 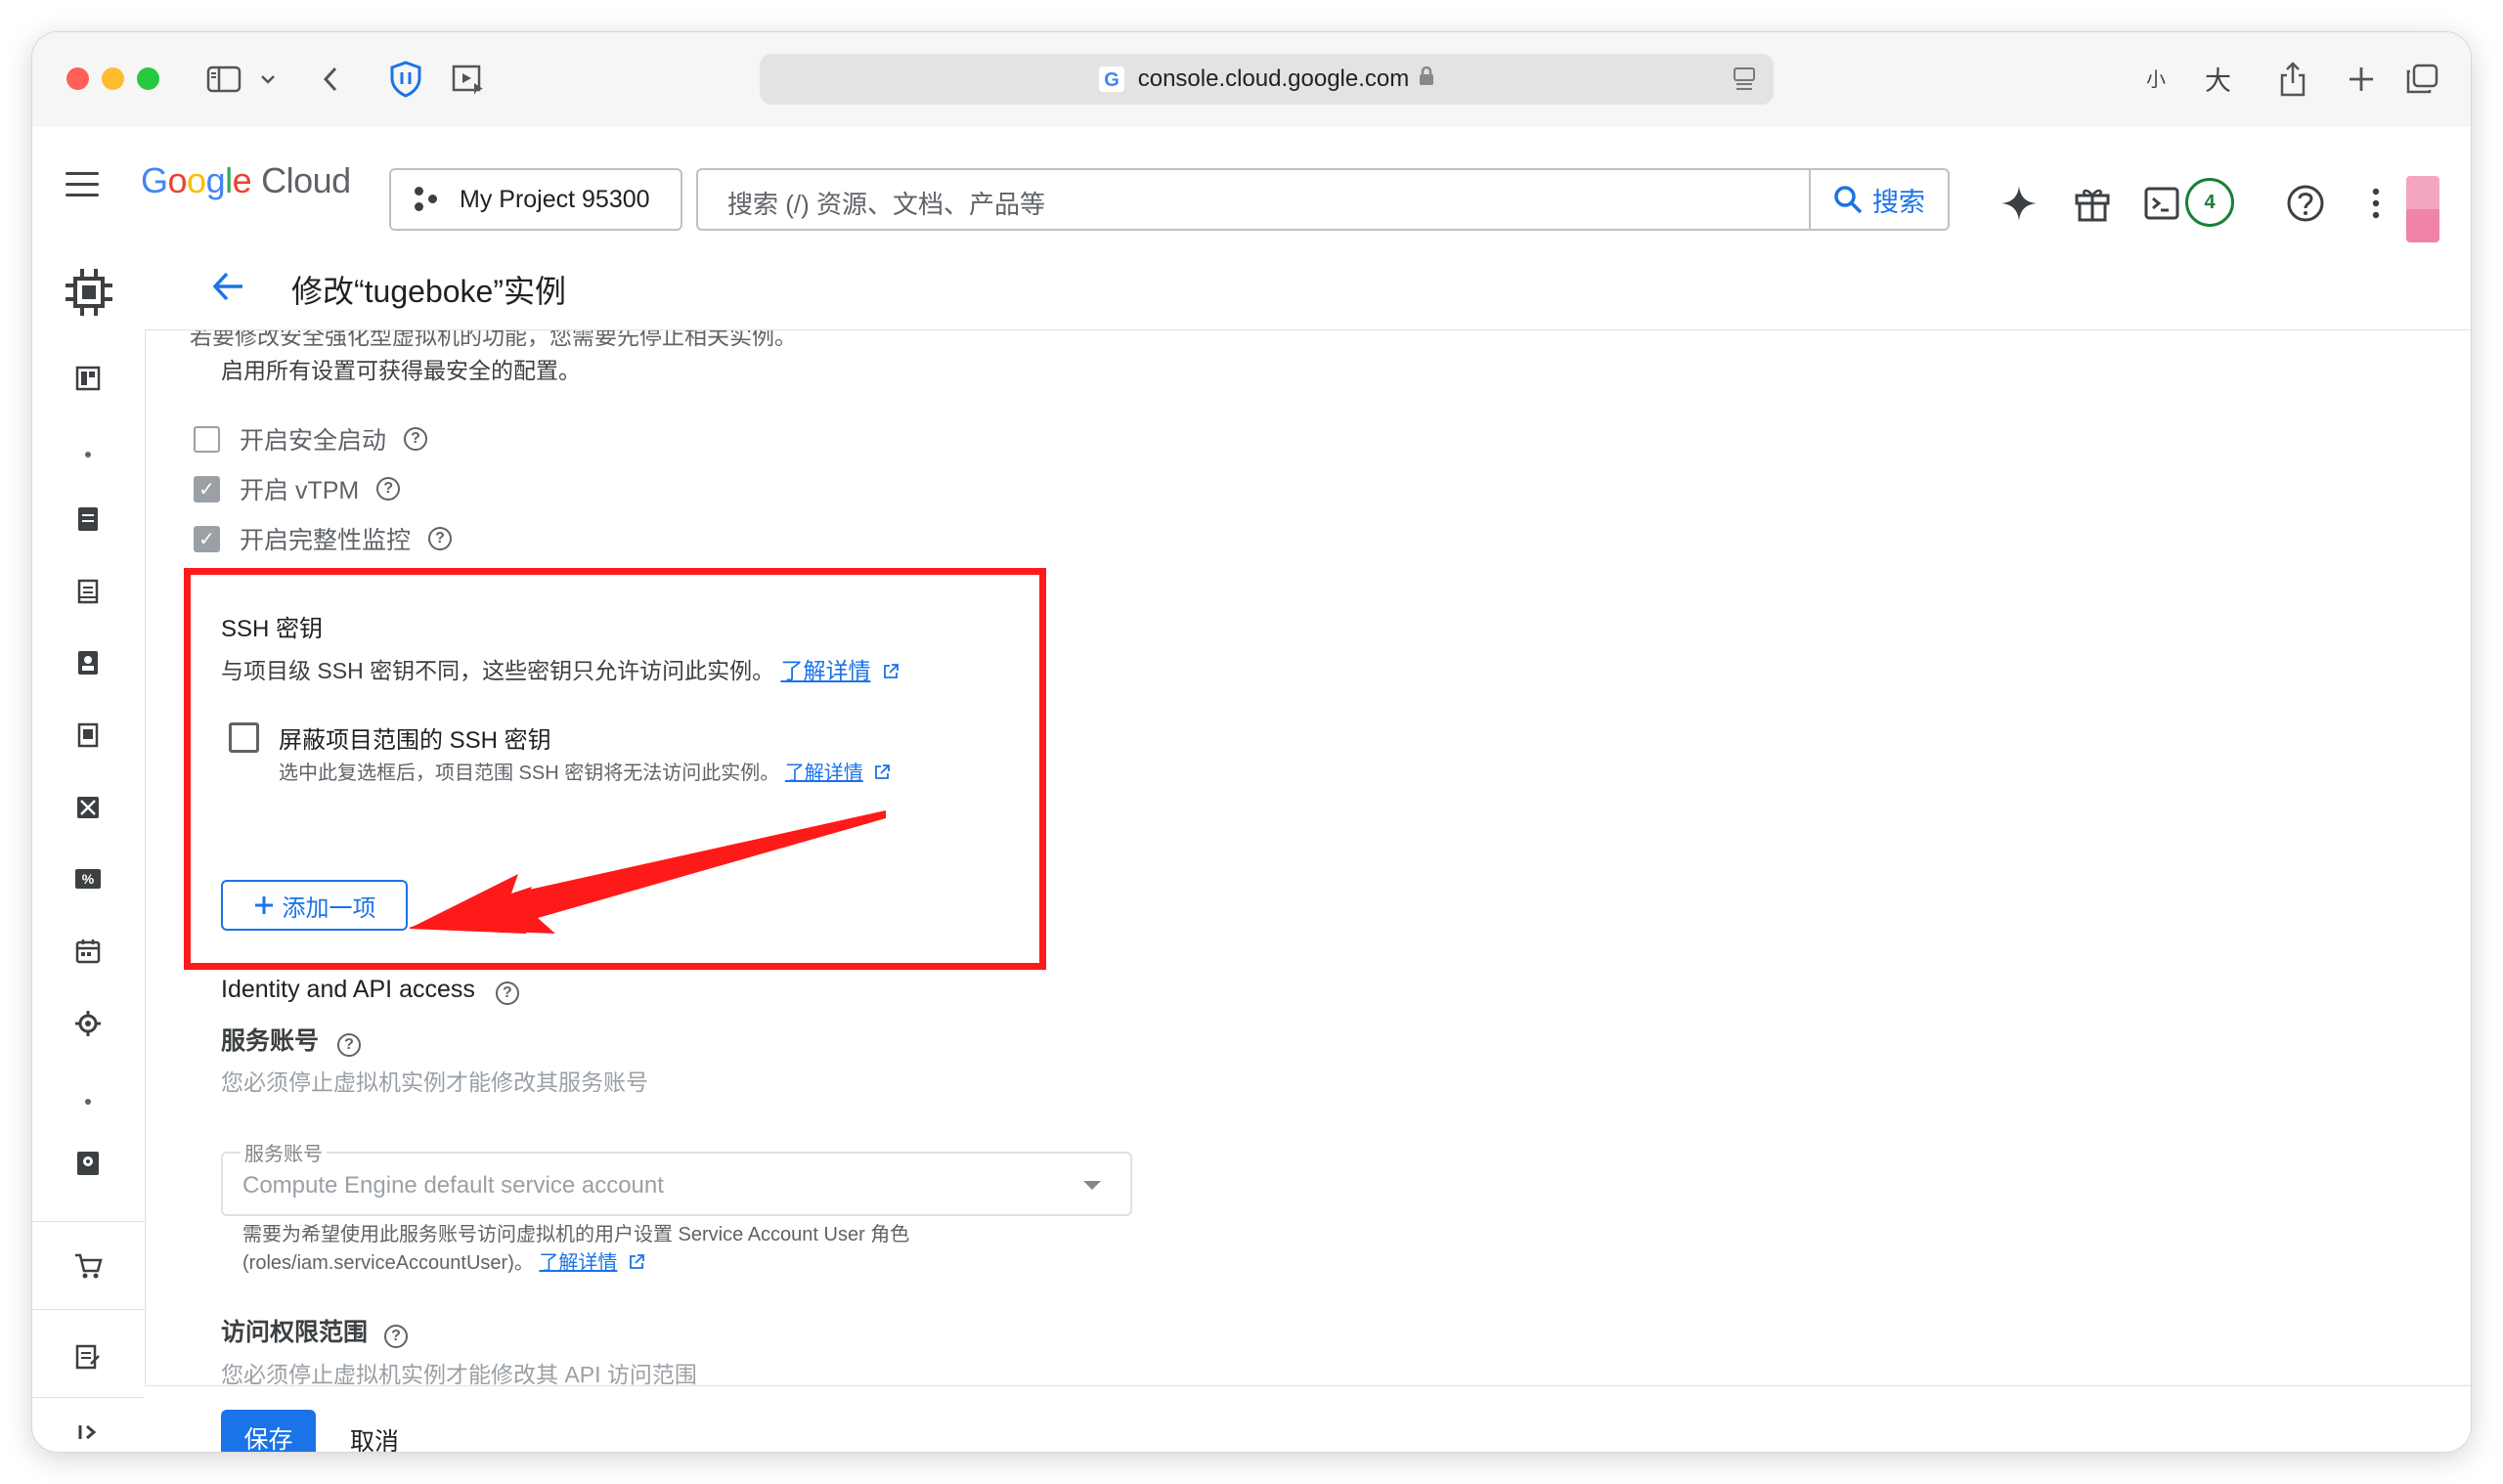 I want to click on integrity-monitoring-label: 开启完整性监控, so click(x=326, y=540).